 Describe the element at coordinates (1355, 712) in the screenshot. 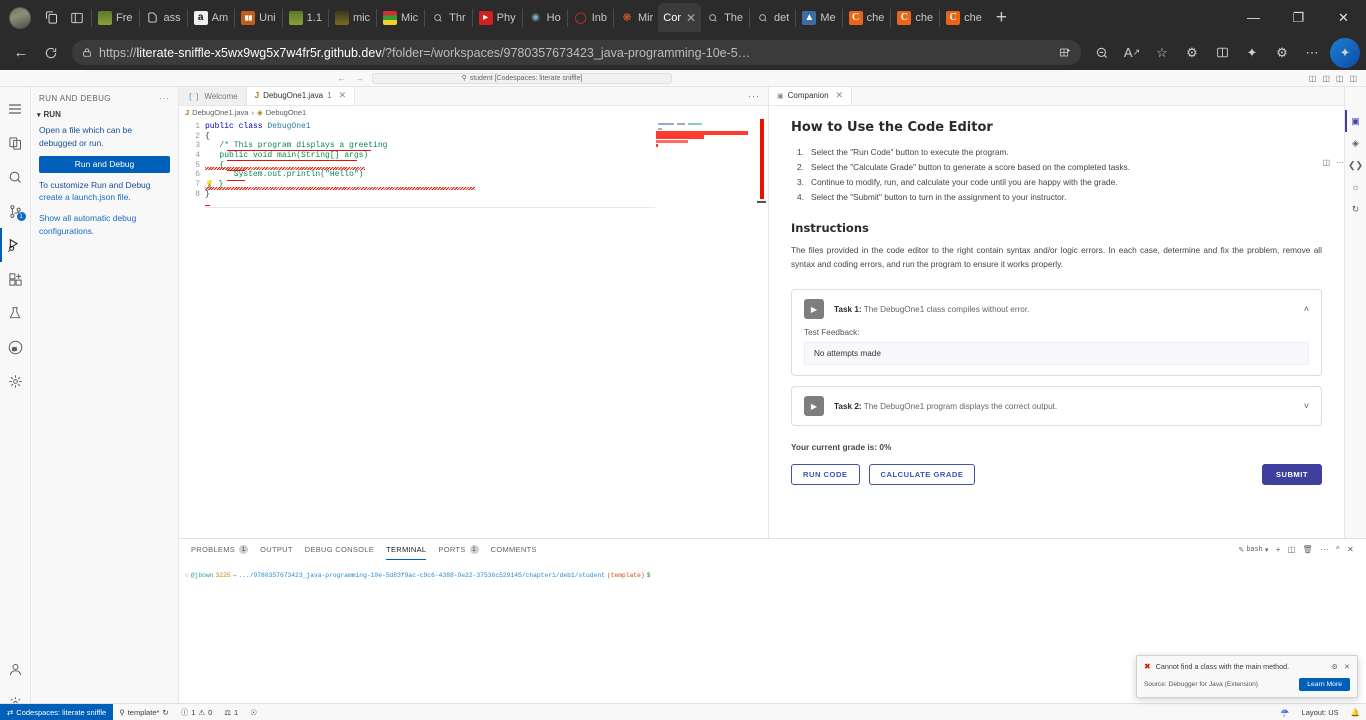

I see `status-notifications: 🔔` at that location.